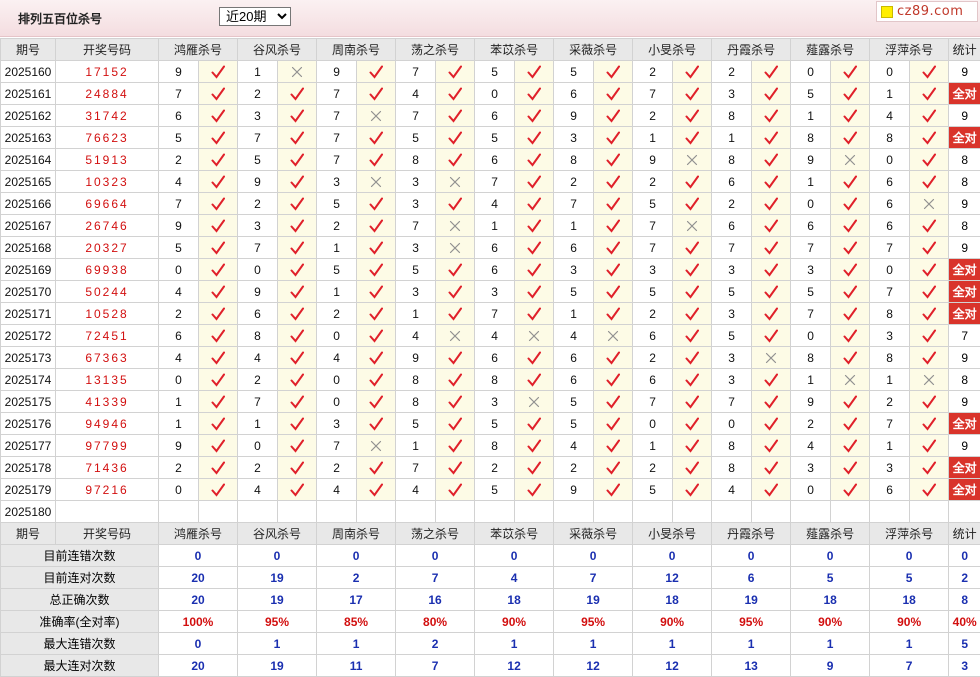 This screenshot has height=677, width=980. I want to click on col-header-predictor: 薤露杀号, so click(830, 533).